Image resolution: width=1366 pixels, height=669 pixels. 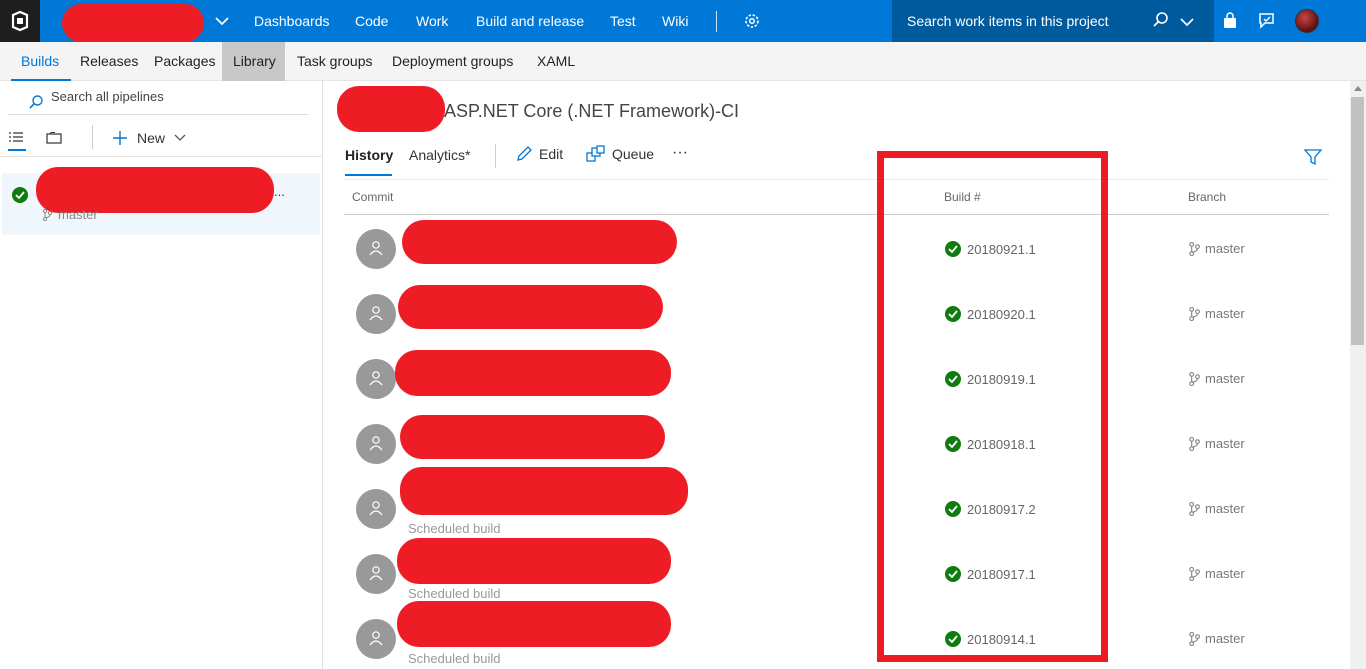 What do you see at coordinates (753, 21) in the screenshot?
I see `gear-icon` at bounding box center [753, 21].